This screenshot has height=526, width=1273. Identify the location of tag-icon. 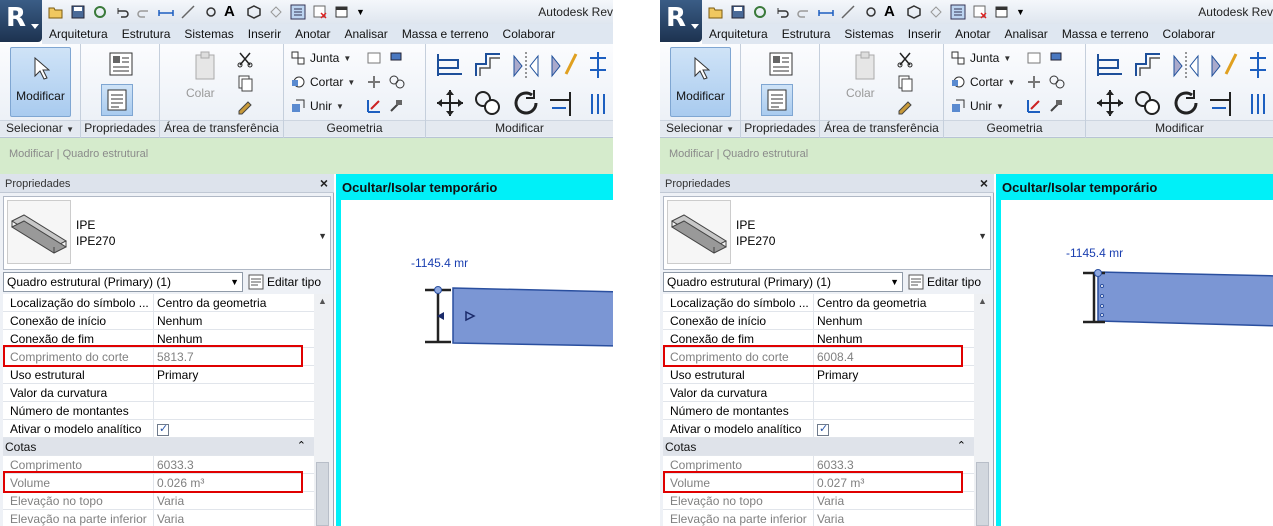
(870, 12).